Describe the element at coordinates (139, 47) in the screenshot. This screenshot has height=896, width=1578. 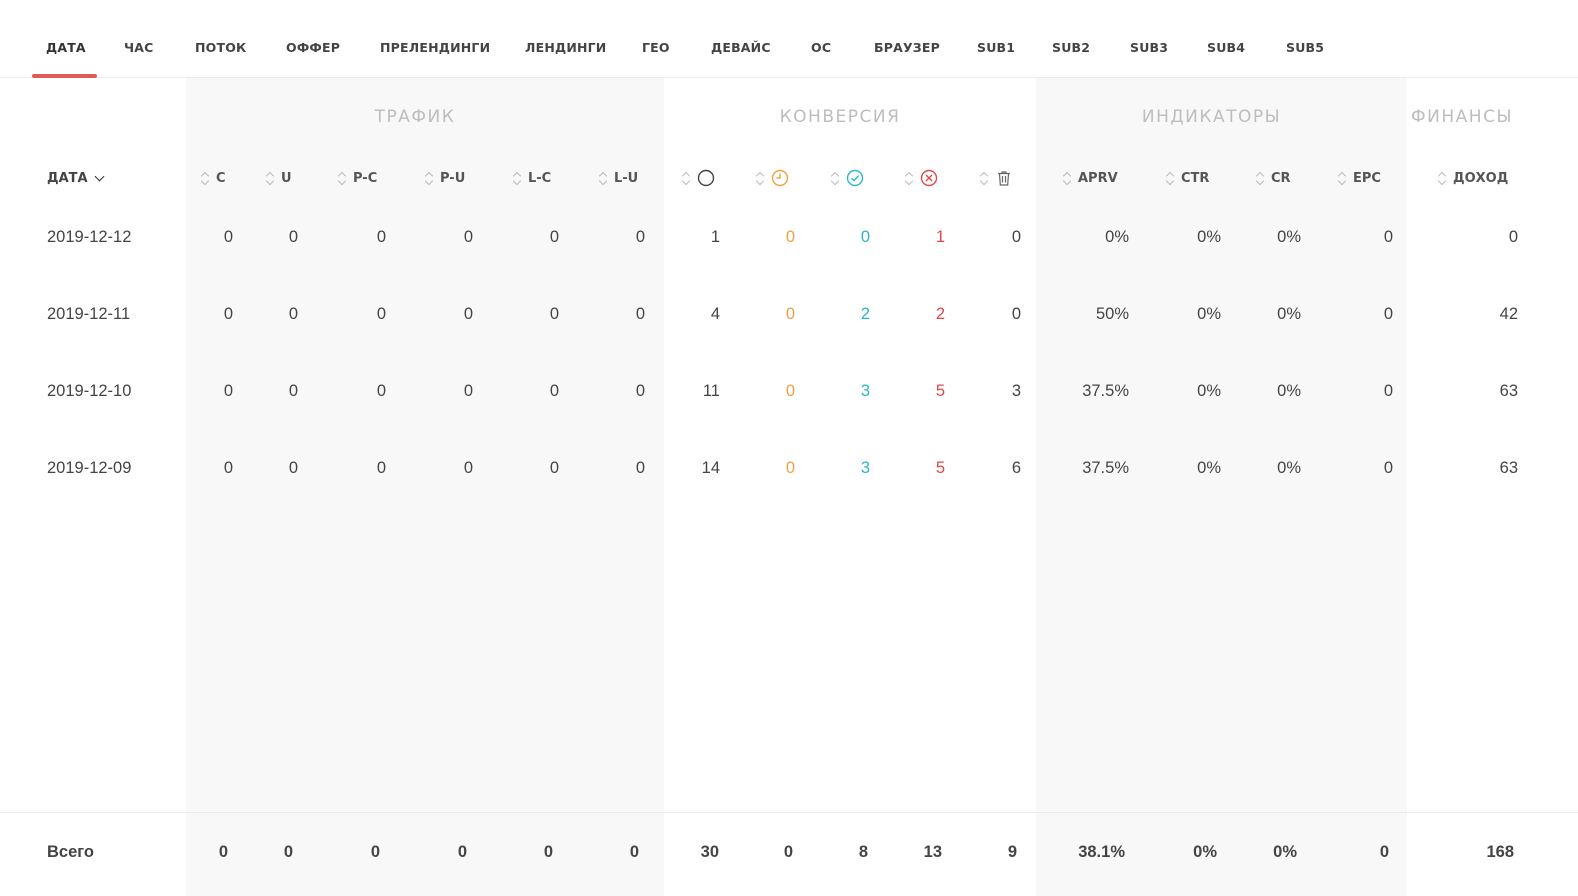
I see `tab-hour: ЧАС` at that location.